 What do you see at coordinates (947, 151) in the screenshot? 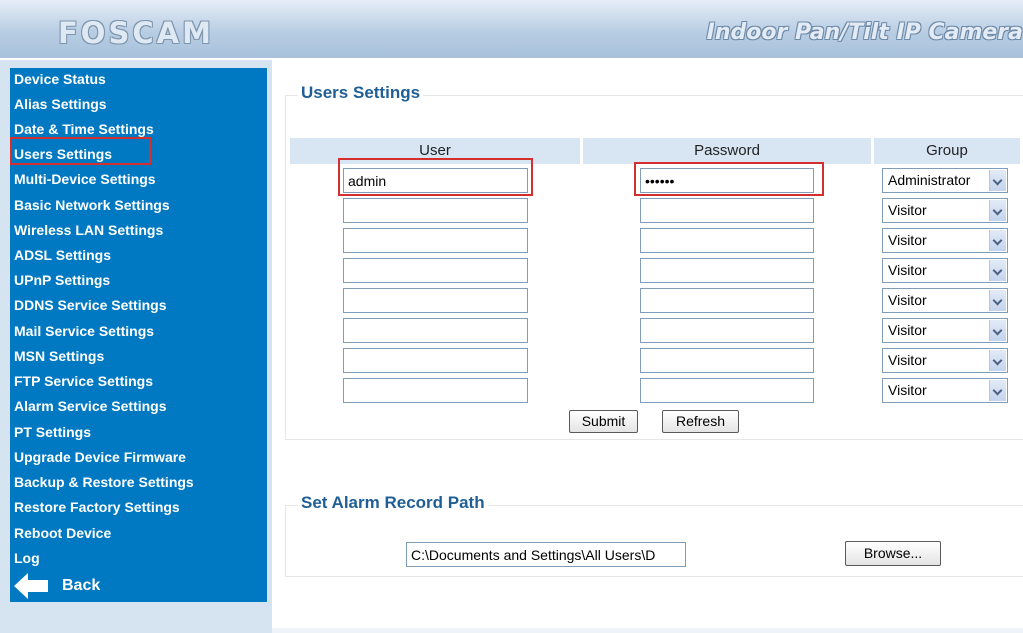
I see `column-header-group: Group` at bounding box center [947, 151].